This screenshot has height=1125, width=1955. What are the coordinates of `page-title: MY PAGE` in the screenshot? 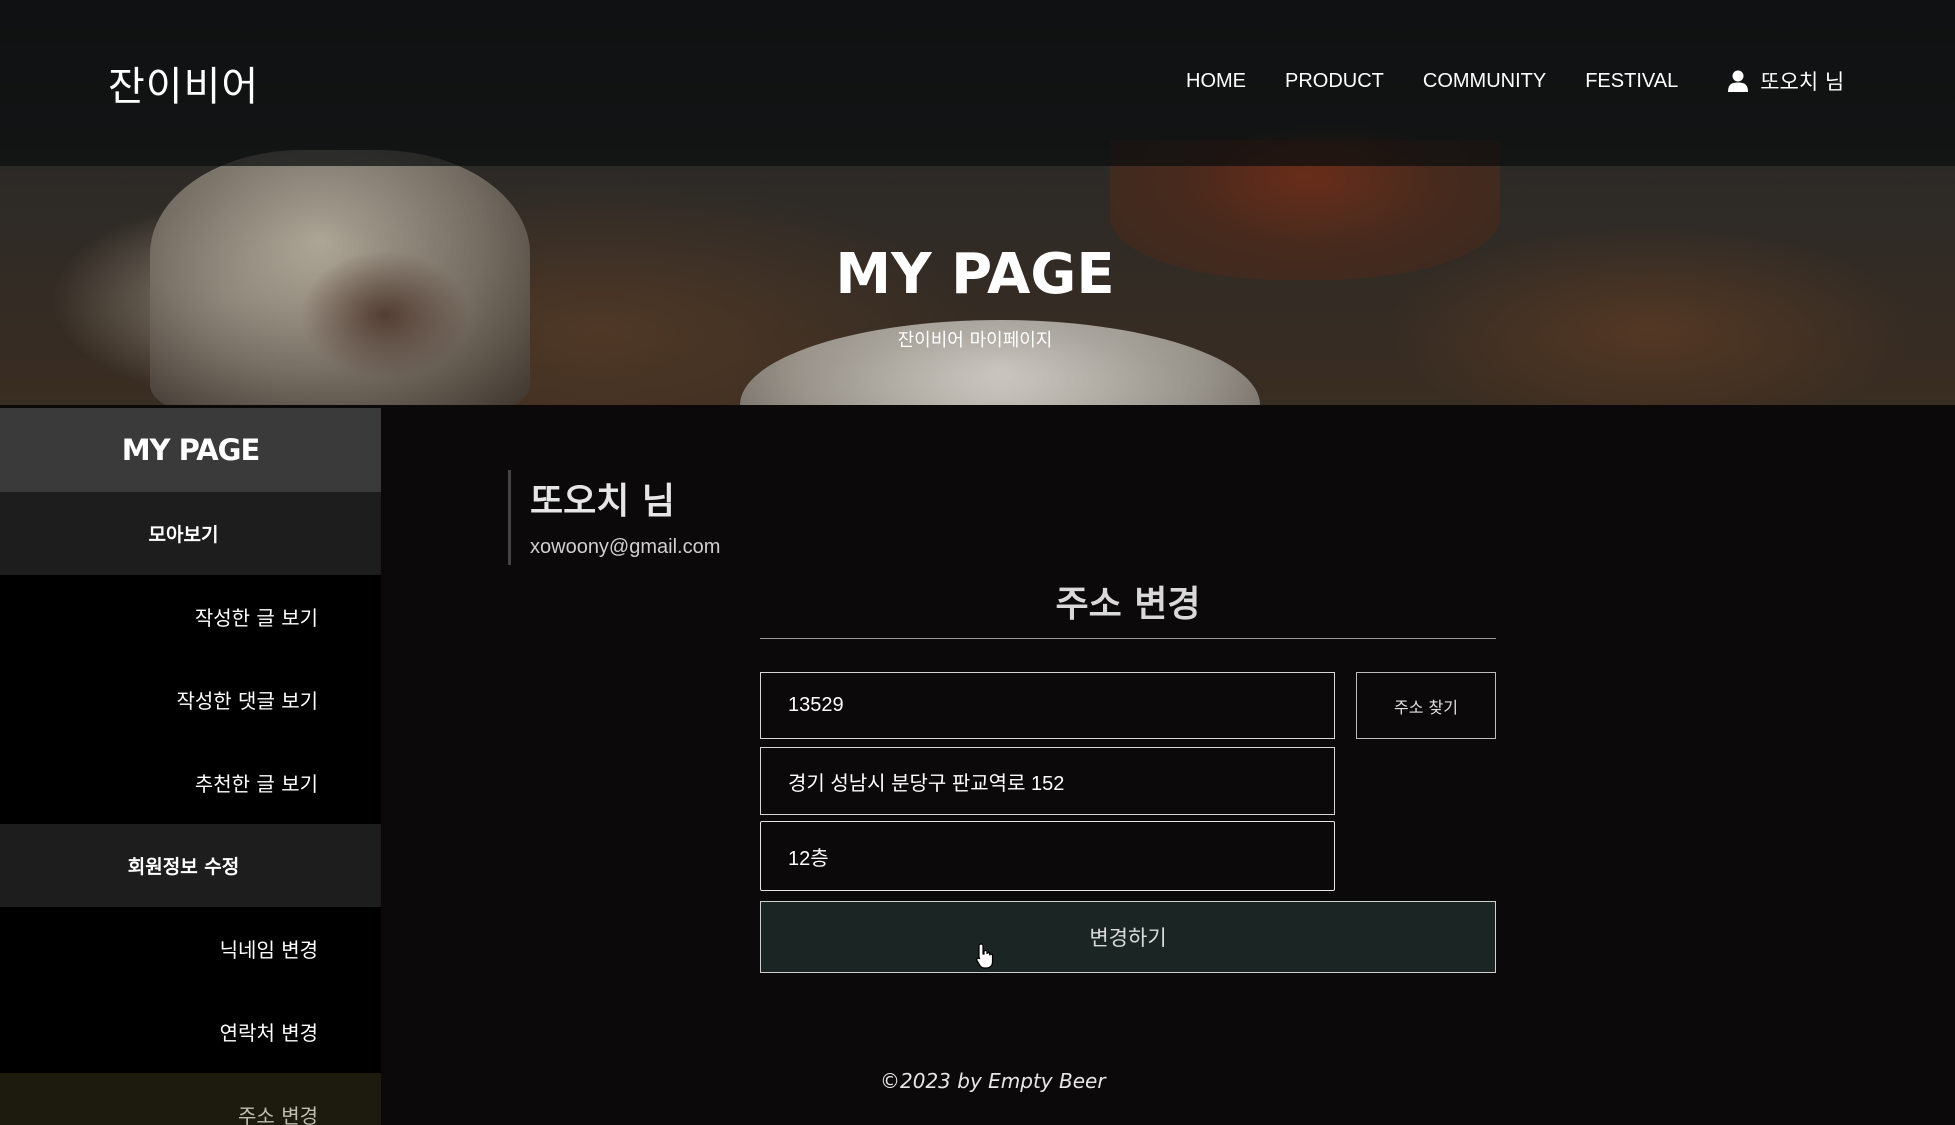 It's located at (975, 274).